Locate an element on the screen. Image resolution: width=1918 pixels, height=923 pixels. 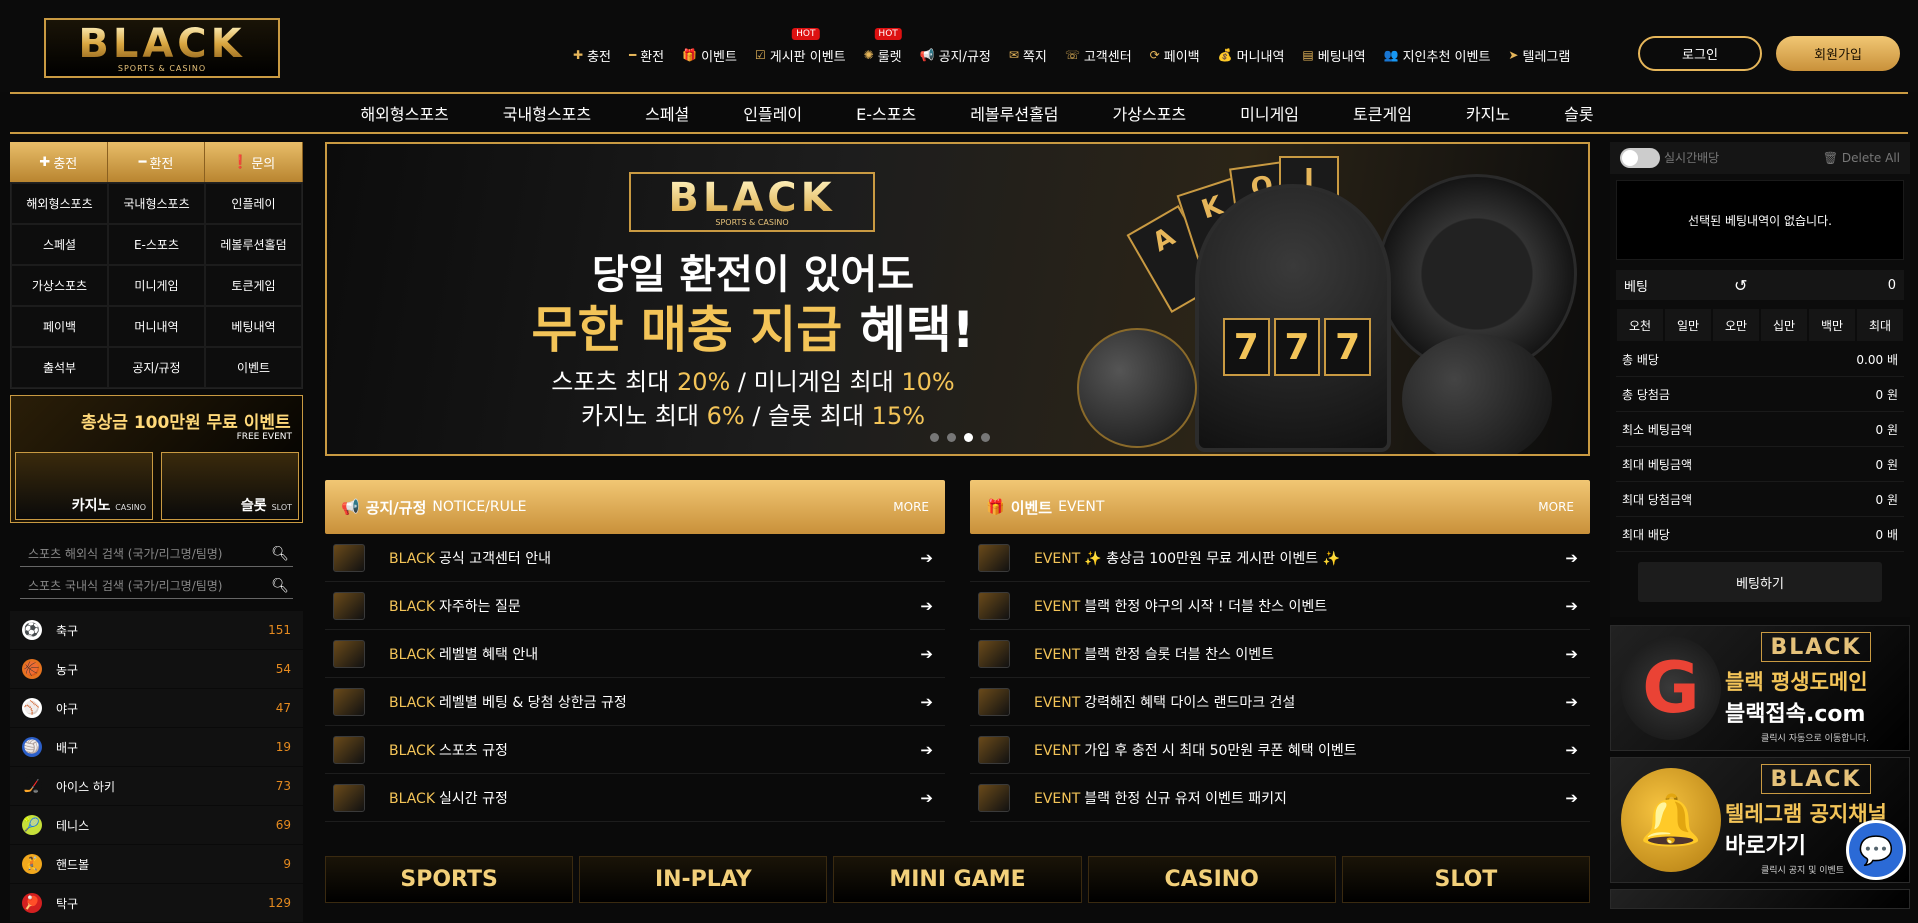
sport-item: 🏒 아이스 하키 73 is located at coordinates (156, 786).